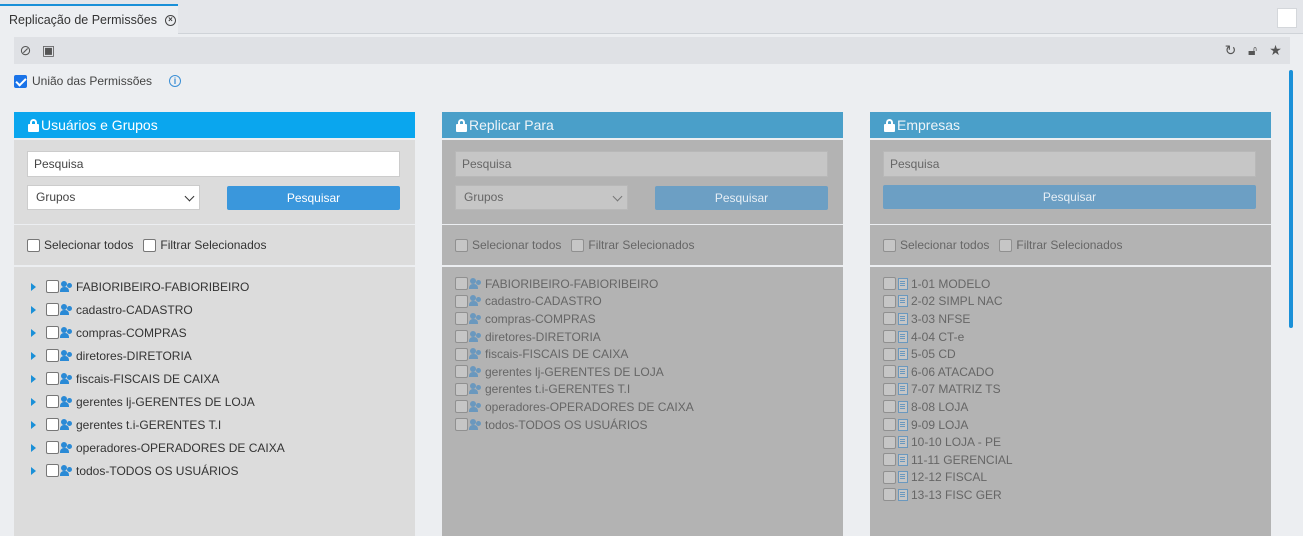  What do you see at coordinates (642, 319) in the screenshot?
I see `list-item: compras-COMPRAS` at bounding box center [642, 319].